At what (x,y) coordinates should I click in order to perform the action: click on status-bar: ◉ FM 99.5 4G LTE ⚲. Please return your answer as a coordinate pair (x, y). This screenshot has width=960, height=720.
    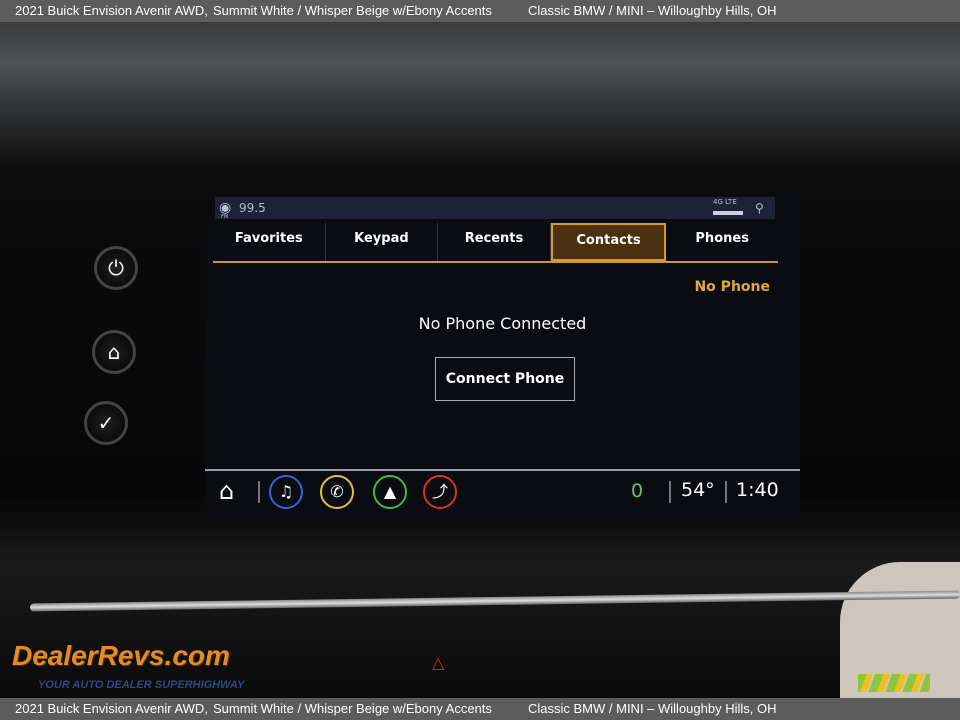
    Looking at the image, I should click on (495, 208).